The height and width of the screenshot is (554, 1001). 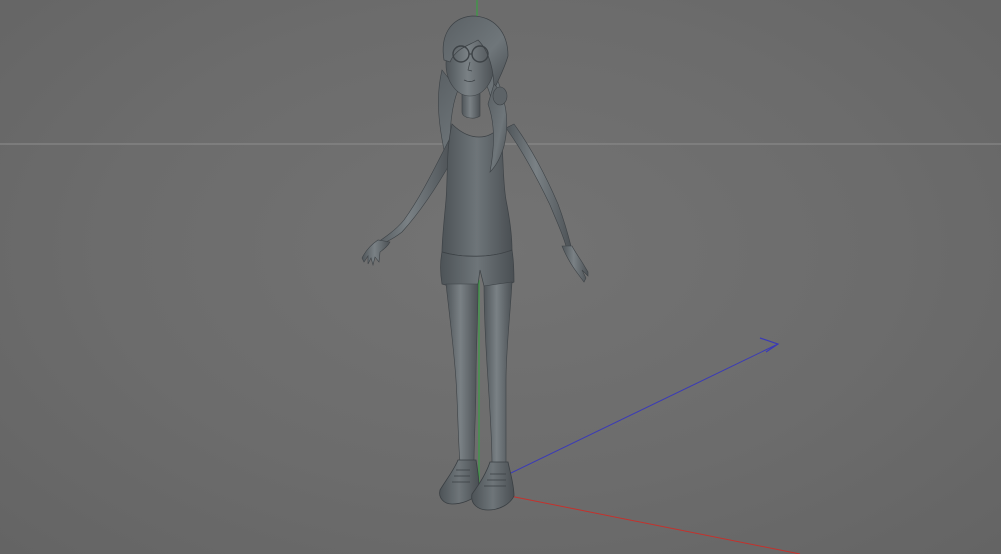 I want to click on z-axis-arrow, so click(x=629, y=413).